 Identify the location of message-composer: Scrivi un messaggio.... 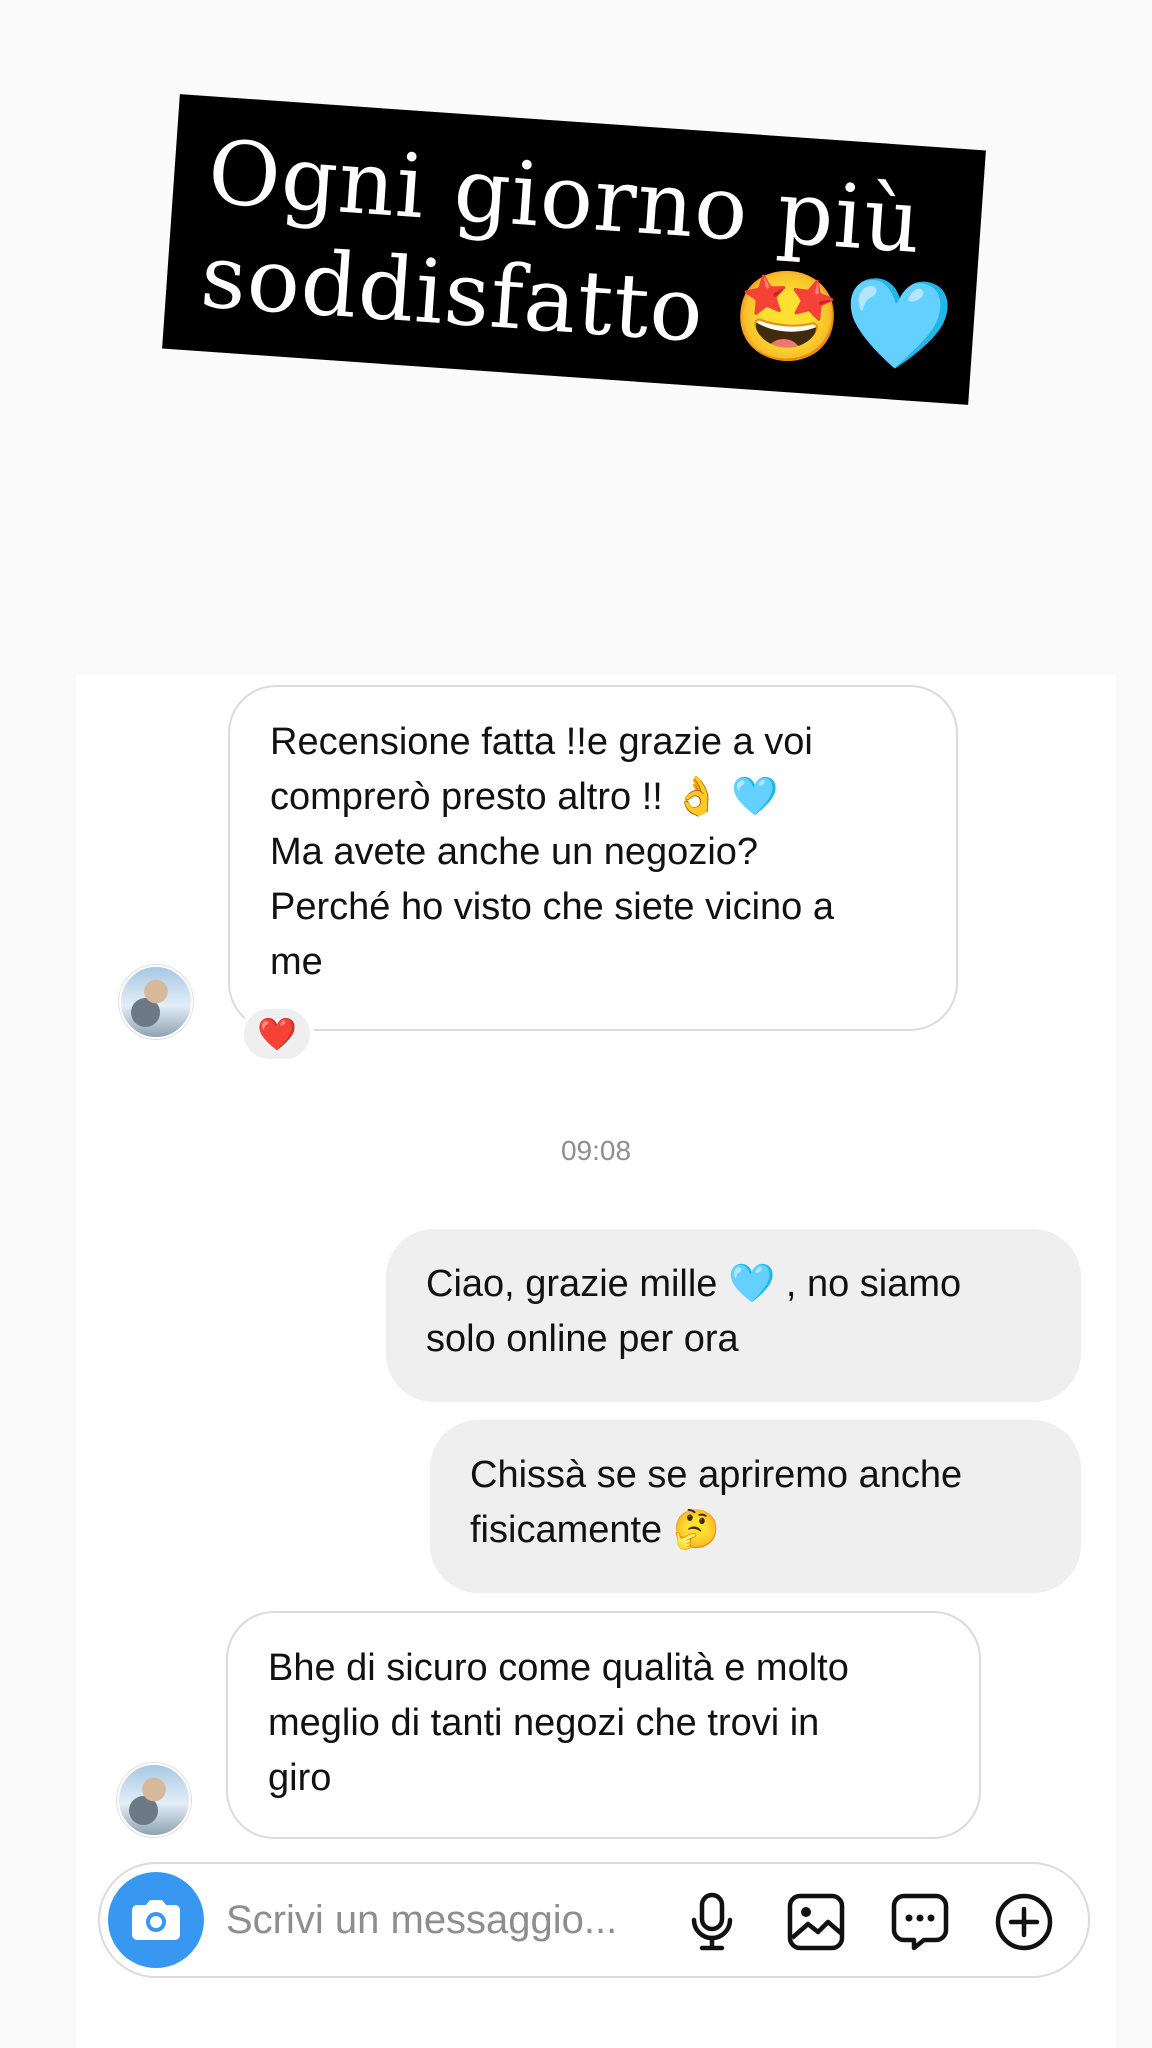
(594, 1920).